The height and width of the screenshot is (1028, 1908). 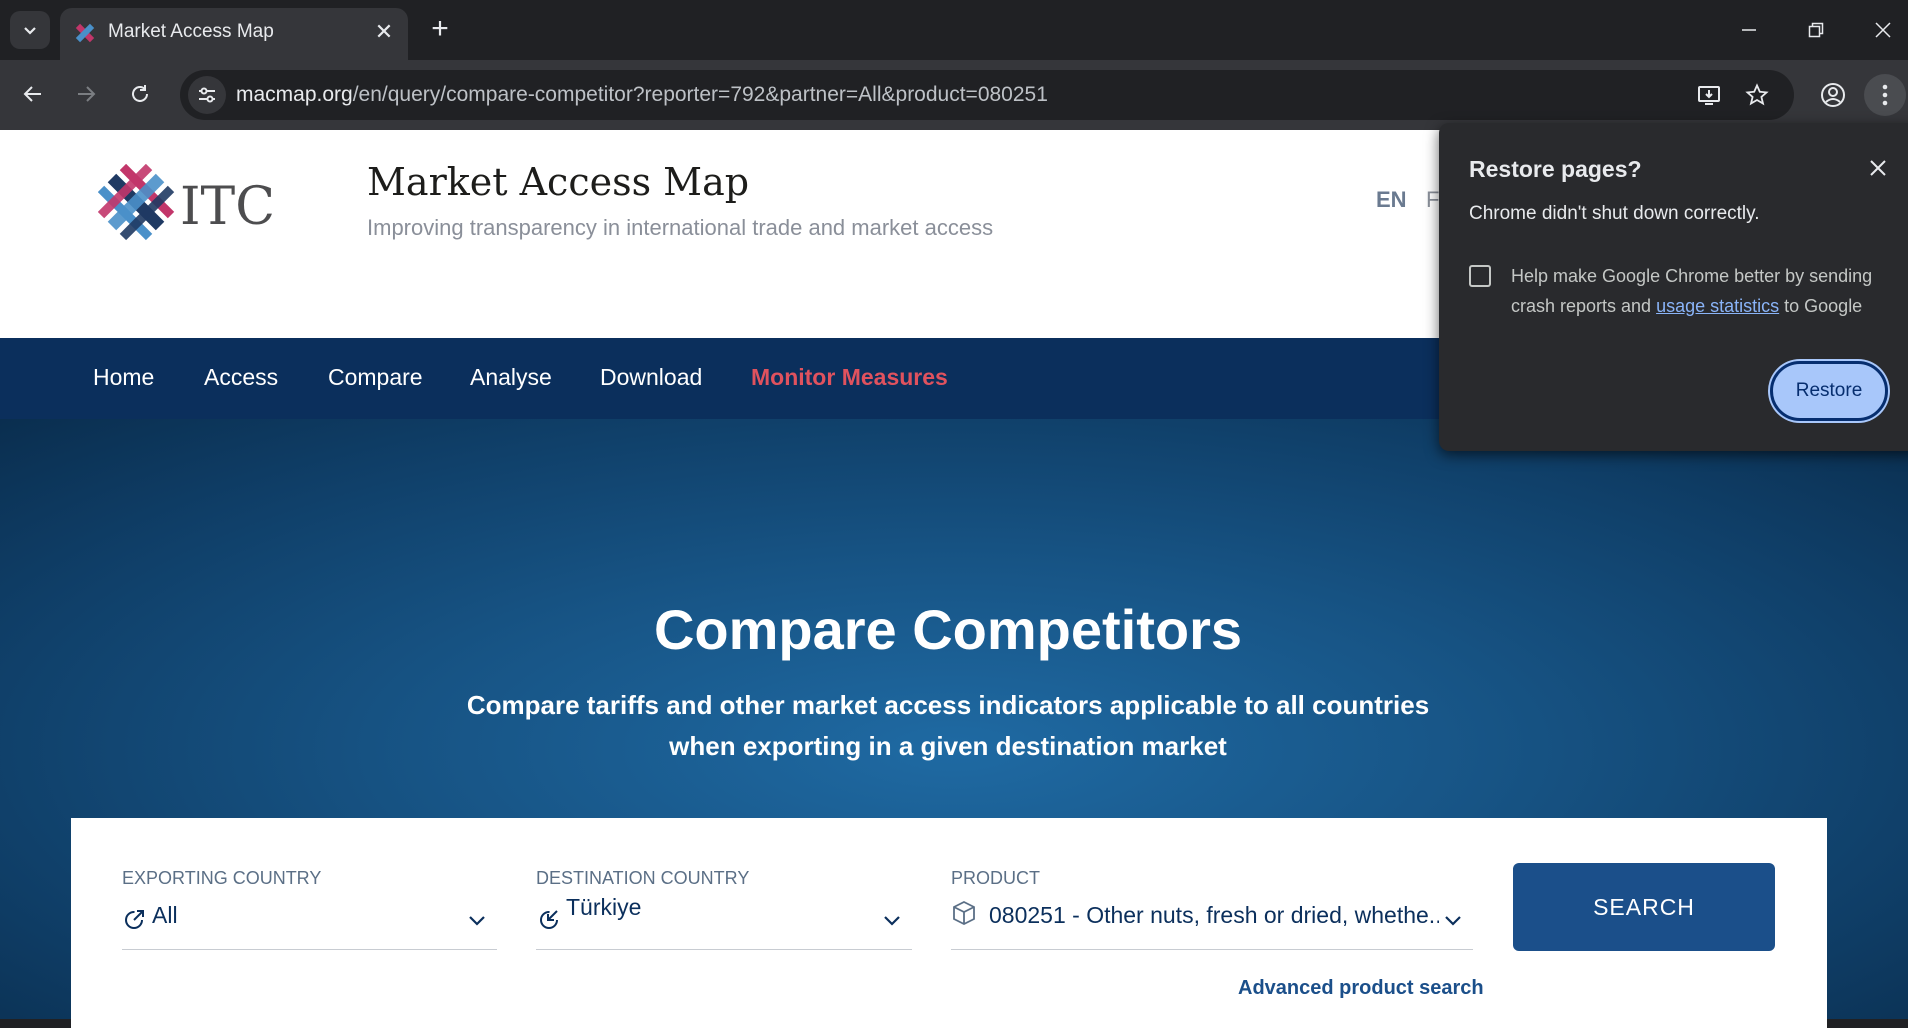 I want to click on nav-monitor-measures: Monitor Measures, so click(x=849, y=377).